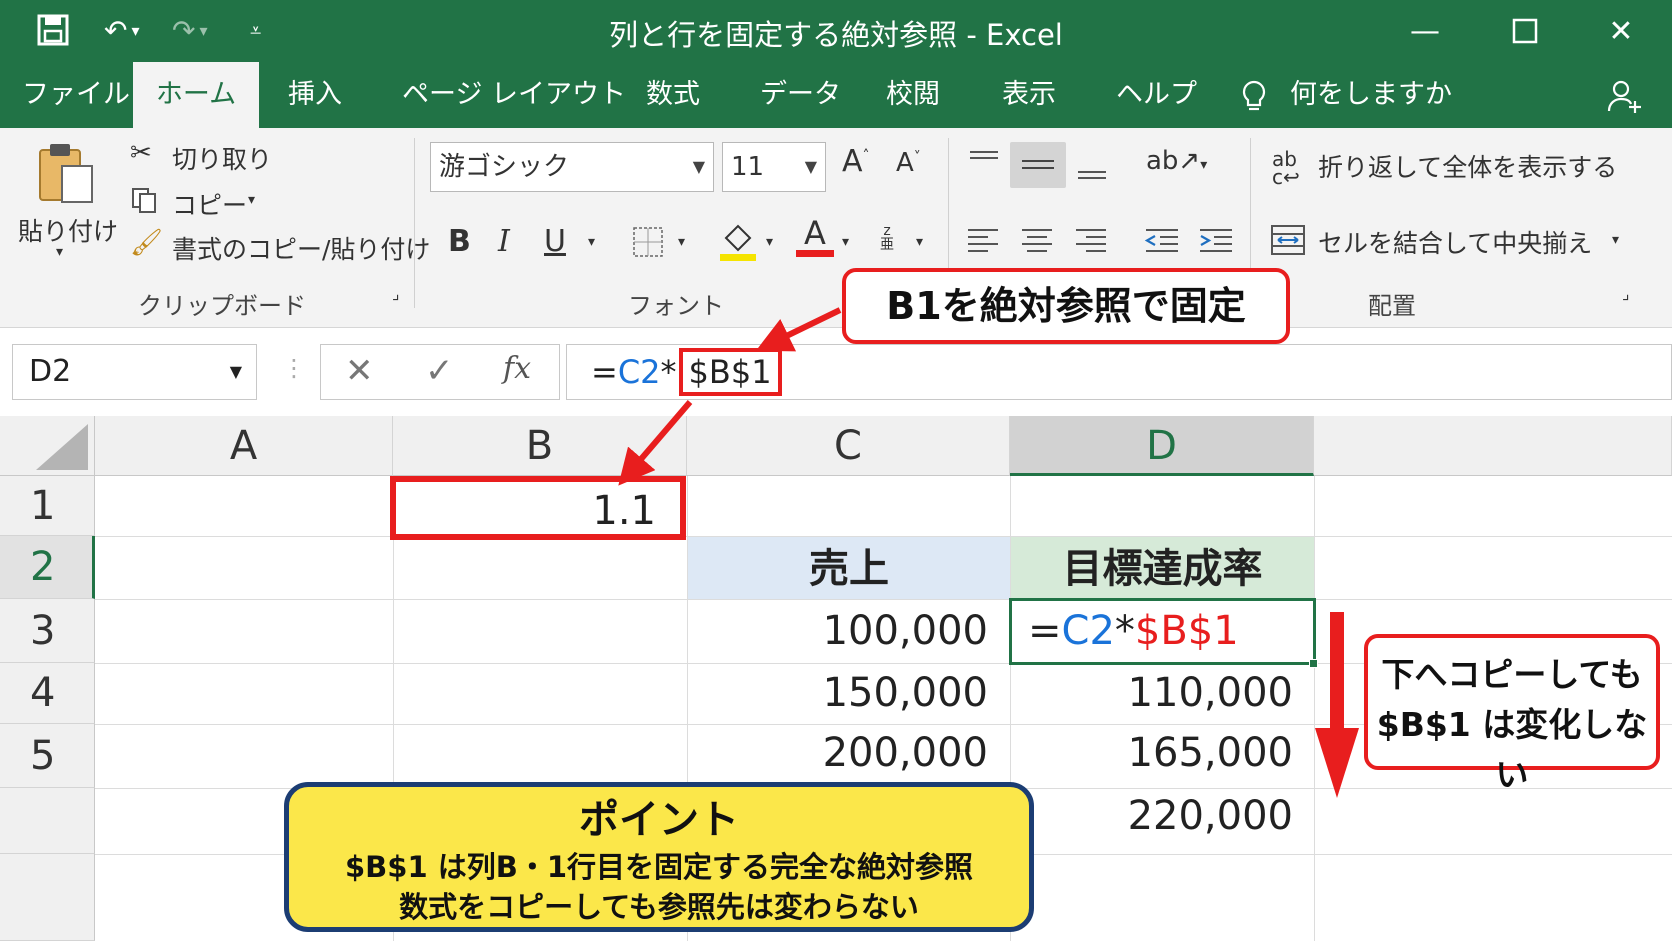  Describe the element at coordinates (1066, 306) in the screenshot. I see `fix-b1-callout: B1を絶対参照で固定` at that location.